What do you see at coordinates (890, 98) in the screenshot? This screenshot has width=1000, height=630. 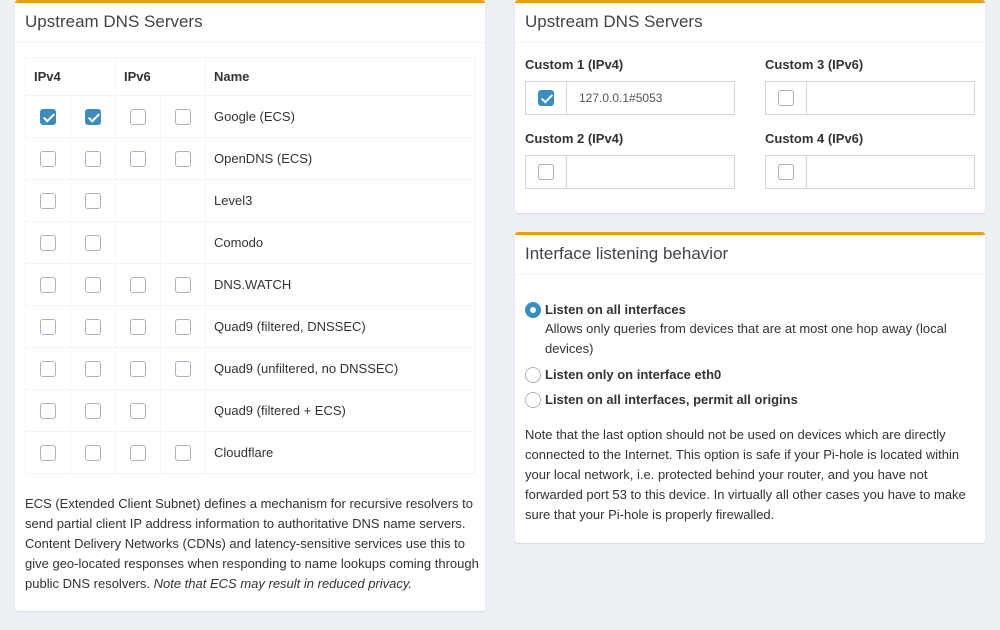 I see `custom-3-input` at bounding box center [890, 98].